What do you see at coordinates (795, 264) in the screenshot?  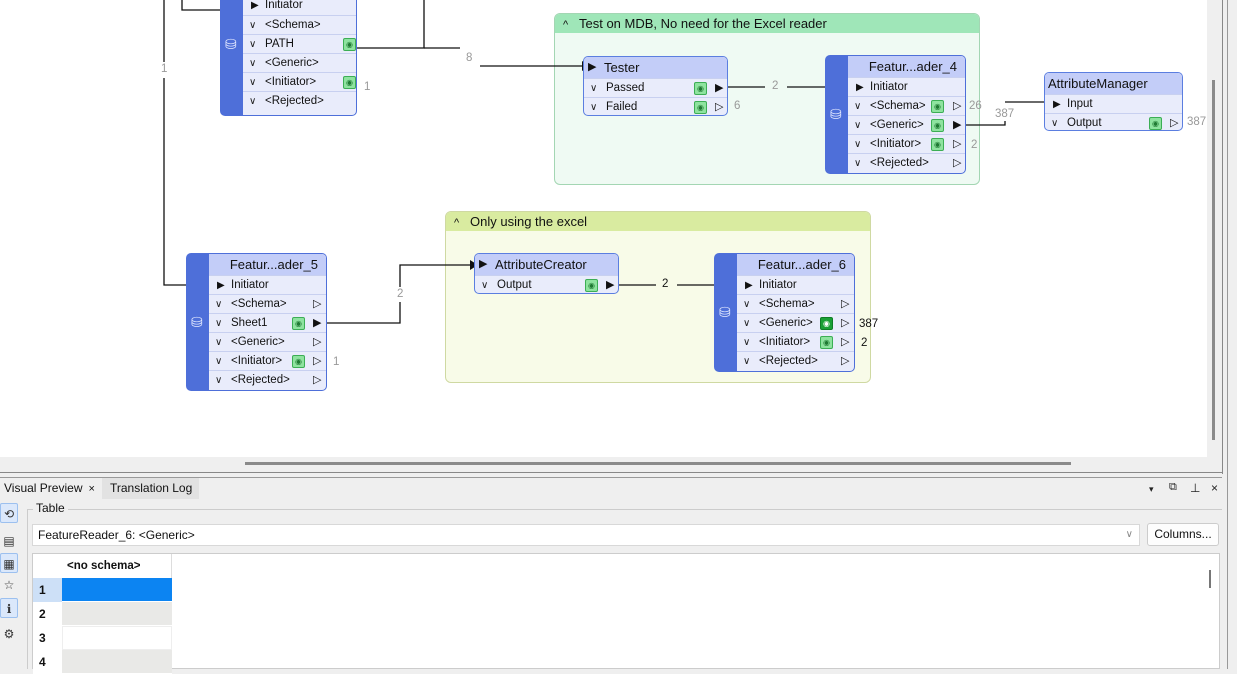 I see `transformer-header: Featur...ader_6` at bounding box center [795, 264].